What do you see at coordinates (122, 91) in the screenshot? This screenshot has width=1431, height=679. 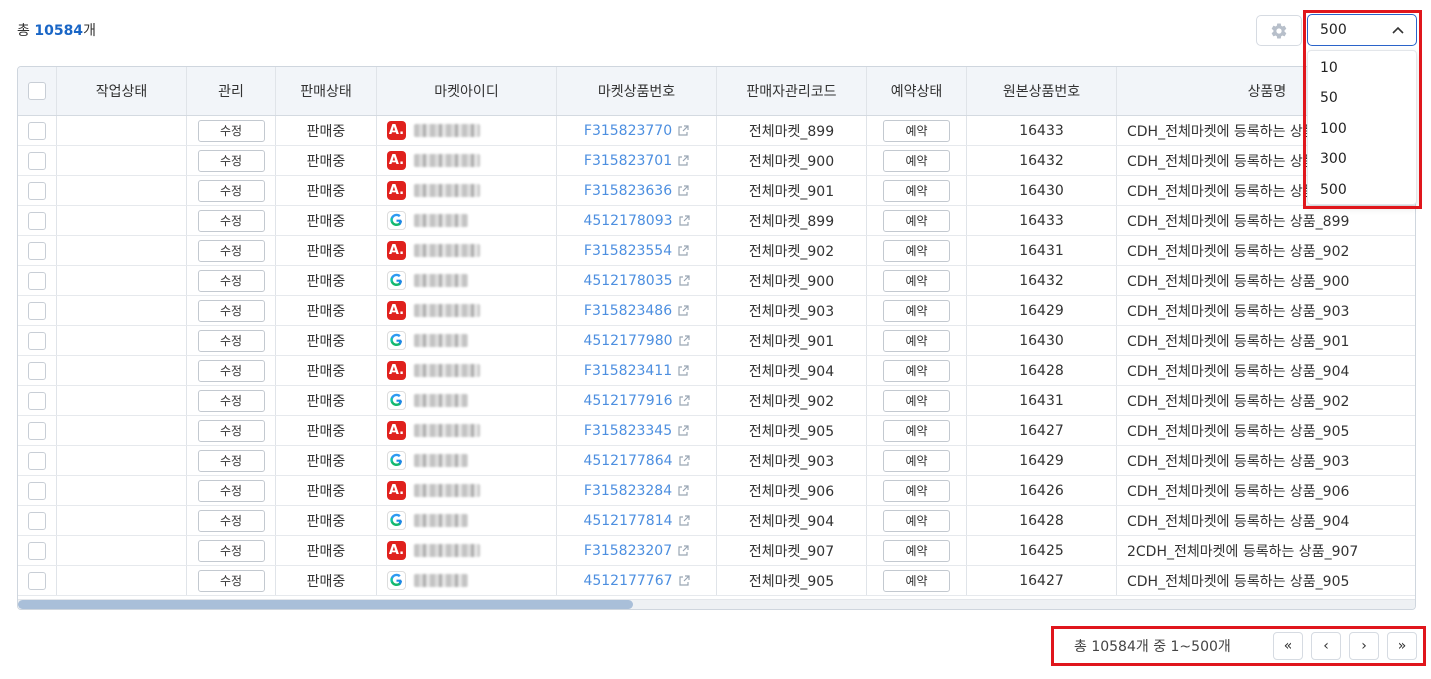 I see `header-work-status: 작업상태` at bounding box center [122, 91].